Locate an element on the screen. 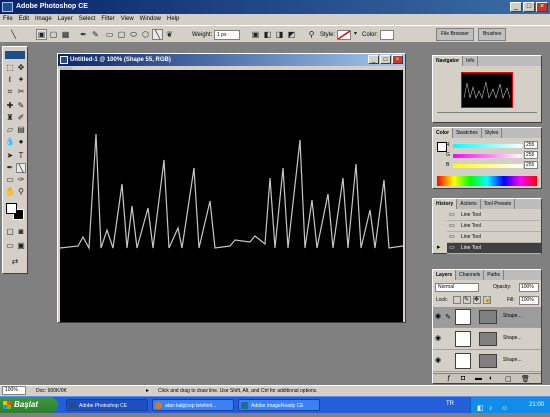  g-value: 255 is located at coordinates (531, 155).